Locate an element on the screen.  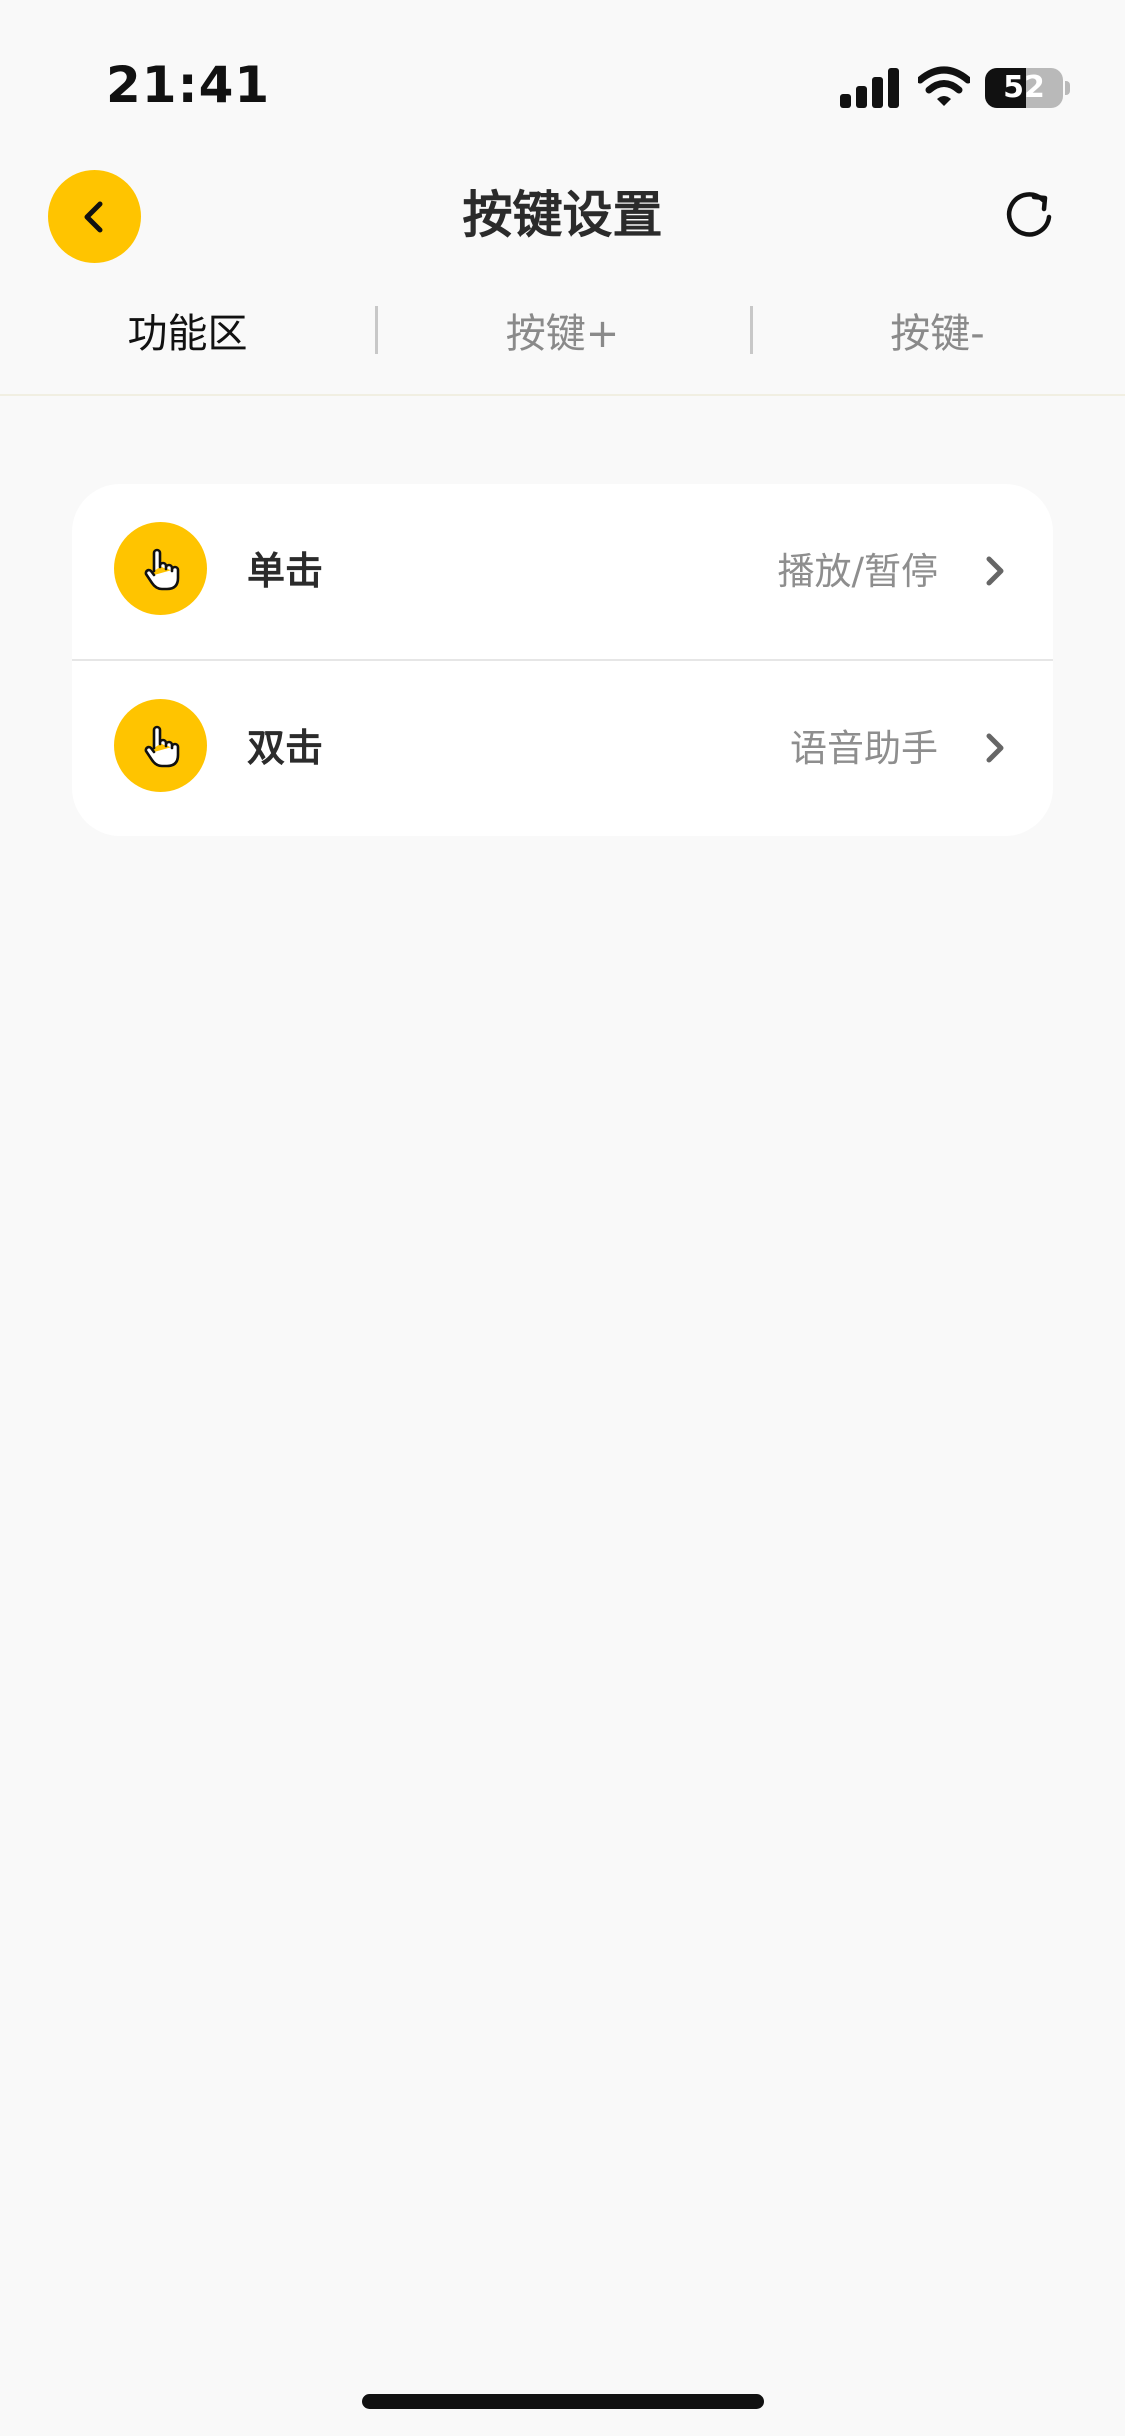
tabs-divider is located at coordinates (562, 395).